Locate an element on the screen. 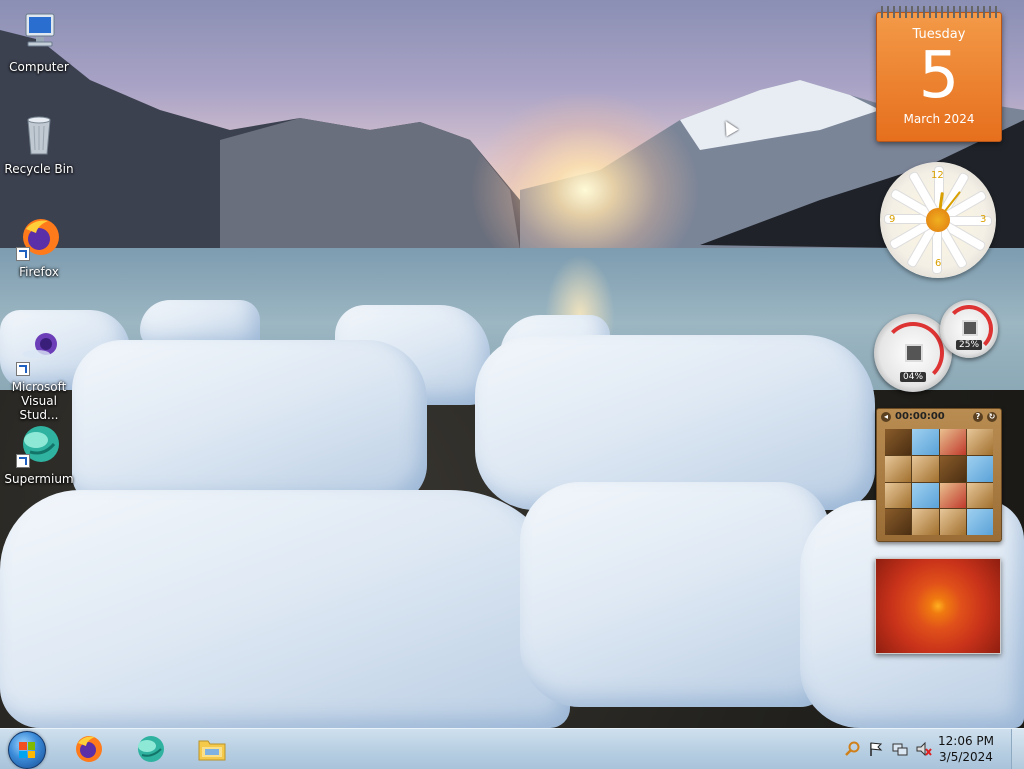  calendar-gadget: Tuesday 5 March 2024 is located at coordinates (939, 74).